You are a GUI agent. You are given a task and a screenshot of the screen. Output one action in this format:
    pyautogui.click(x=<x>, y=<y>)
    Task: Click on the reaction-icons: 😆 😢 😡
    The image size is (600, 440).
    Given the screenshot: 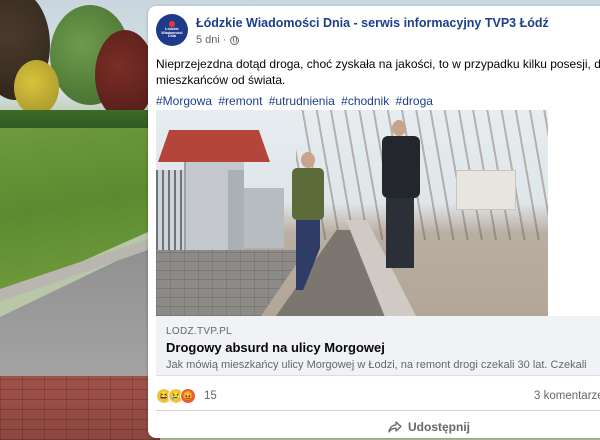 What is the action you would take?
    pyautogui.click(x=176, y=396)
    